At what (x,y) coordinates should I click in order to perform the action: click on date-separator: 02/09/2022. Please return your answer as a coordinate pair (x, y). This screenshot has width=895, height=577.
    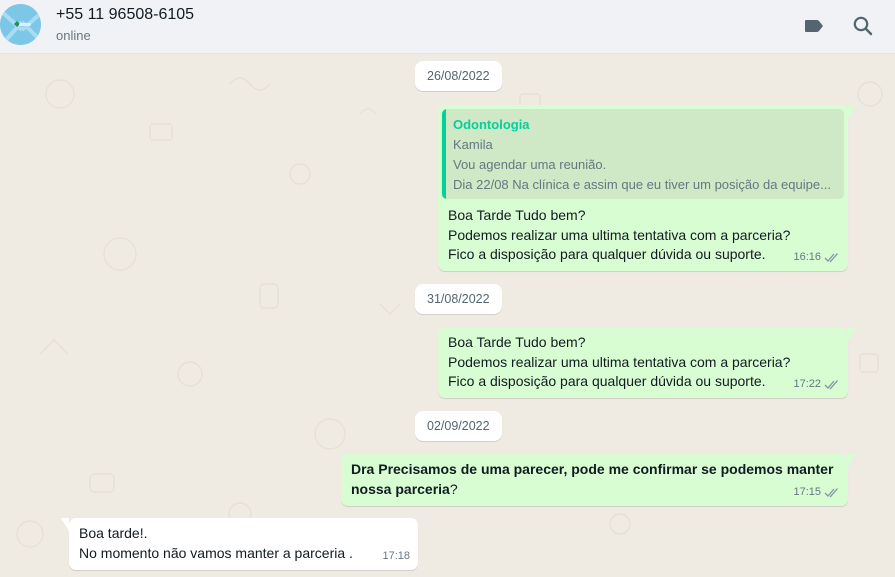
    Looking at the image, I should click on (458, 426).